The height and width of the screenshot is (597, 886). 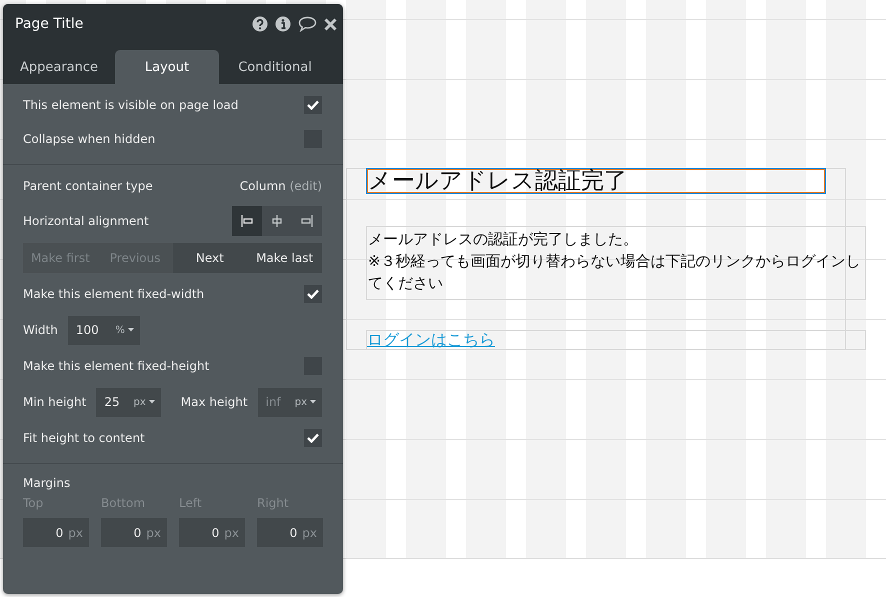 I want to click on setting-label: Parent container type, so click(x=88, y=186).